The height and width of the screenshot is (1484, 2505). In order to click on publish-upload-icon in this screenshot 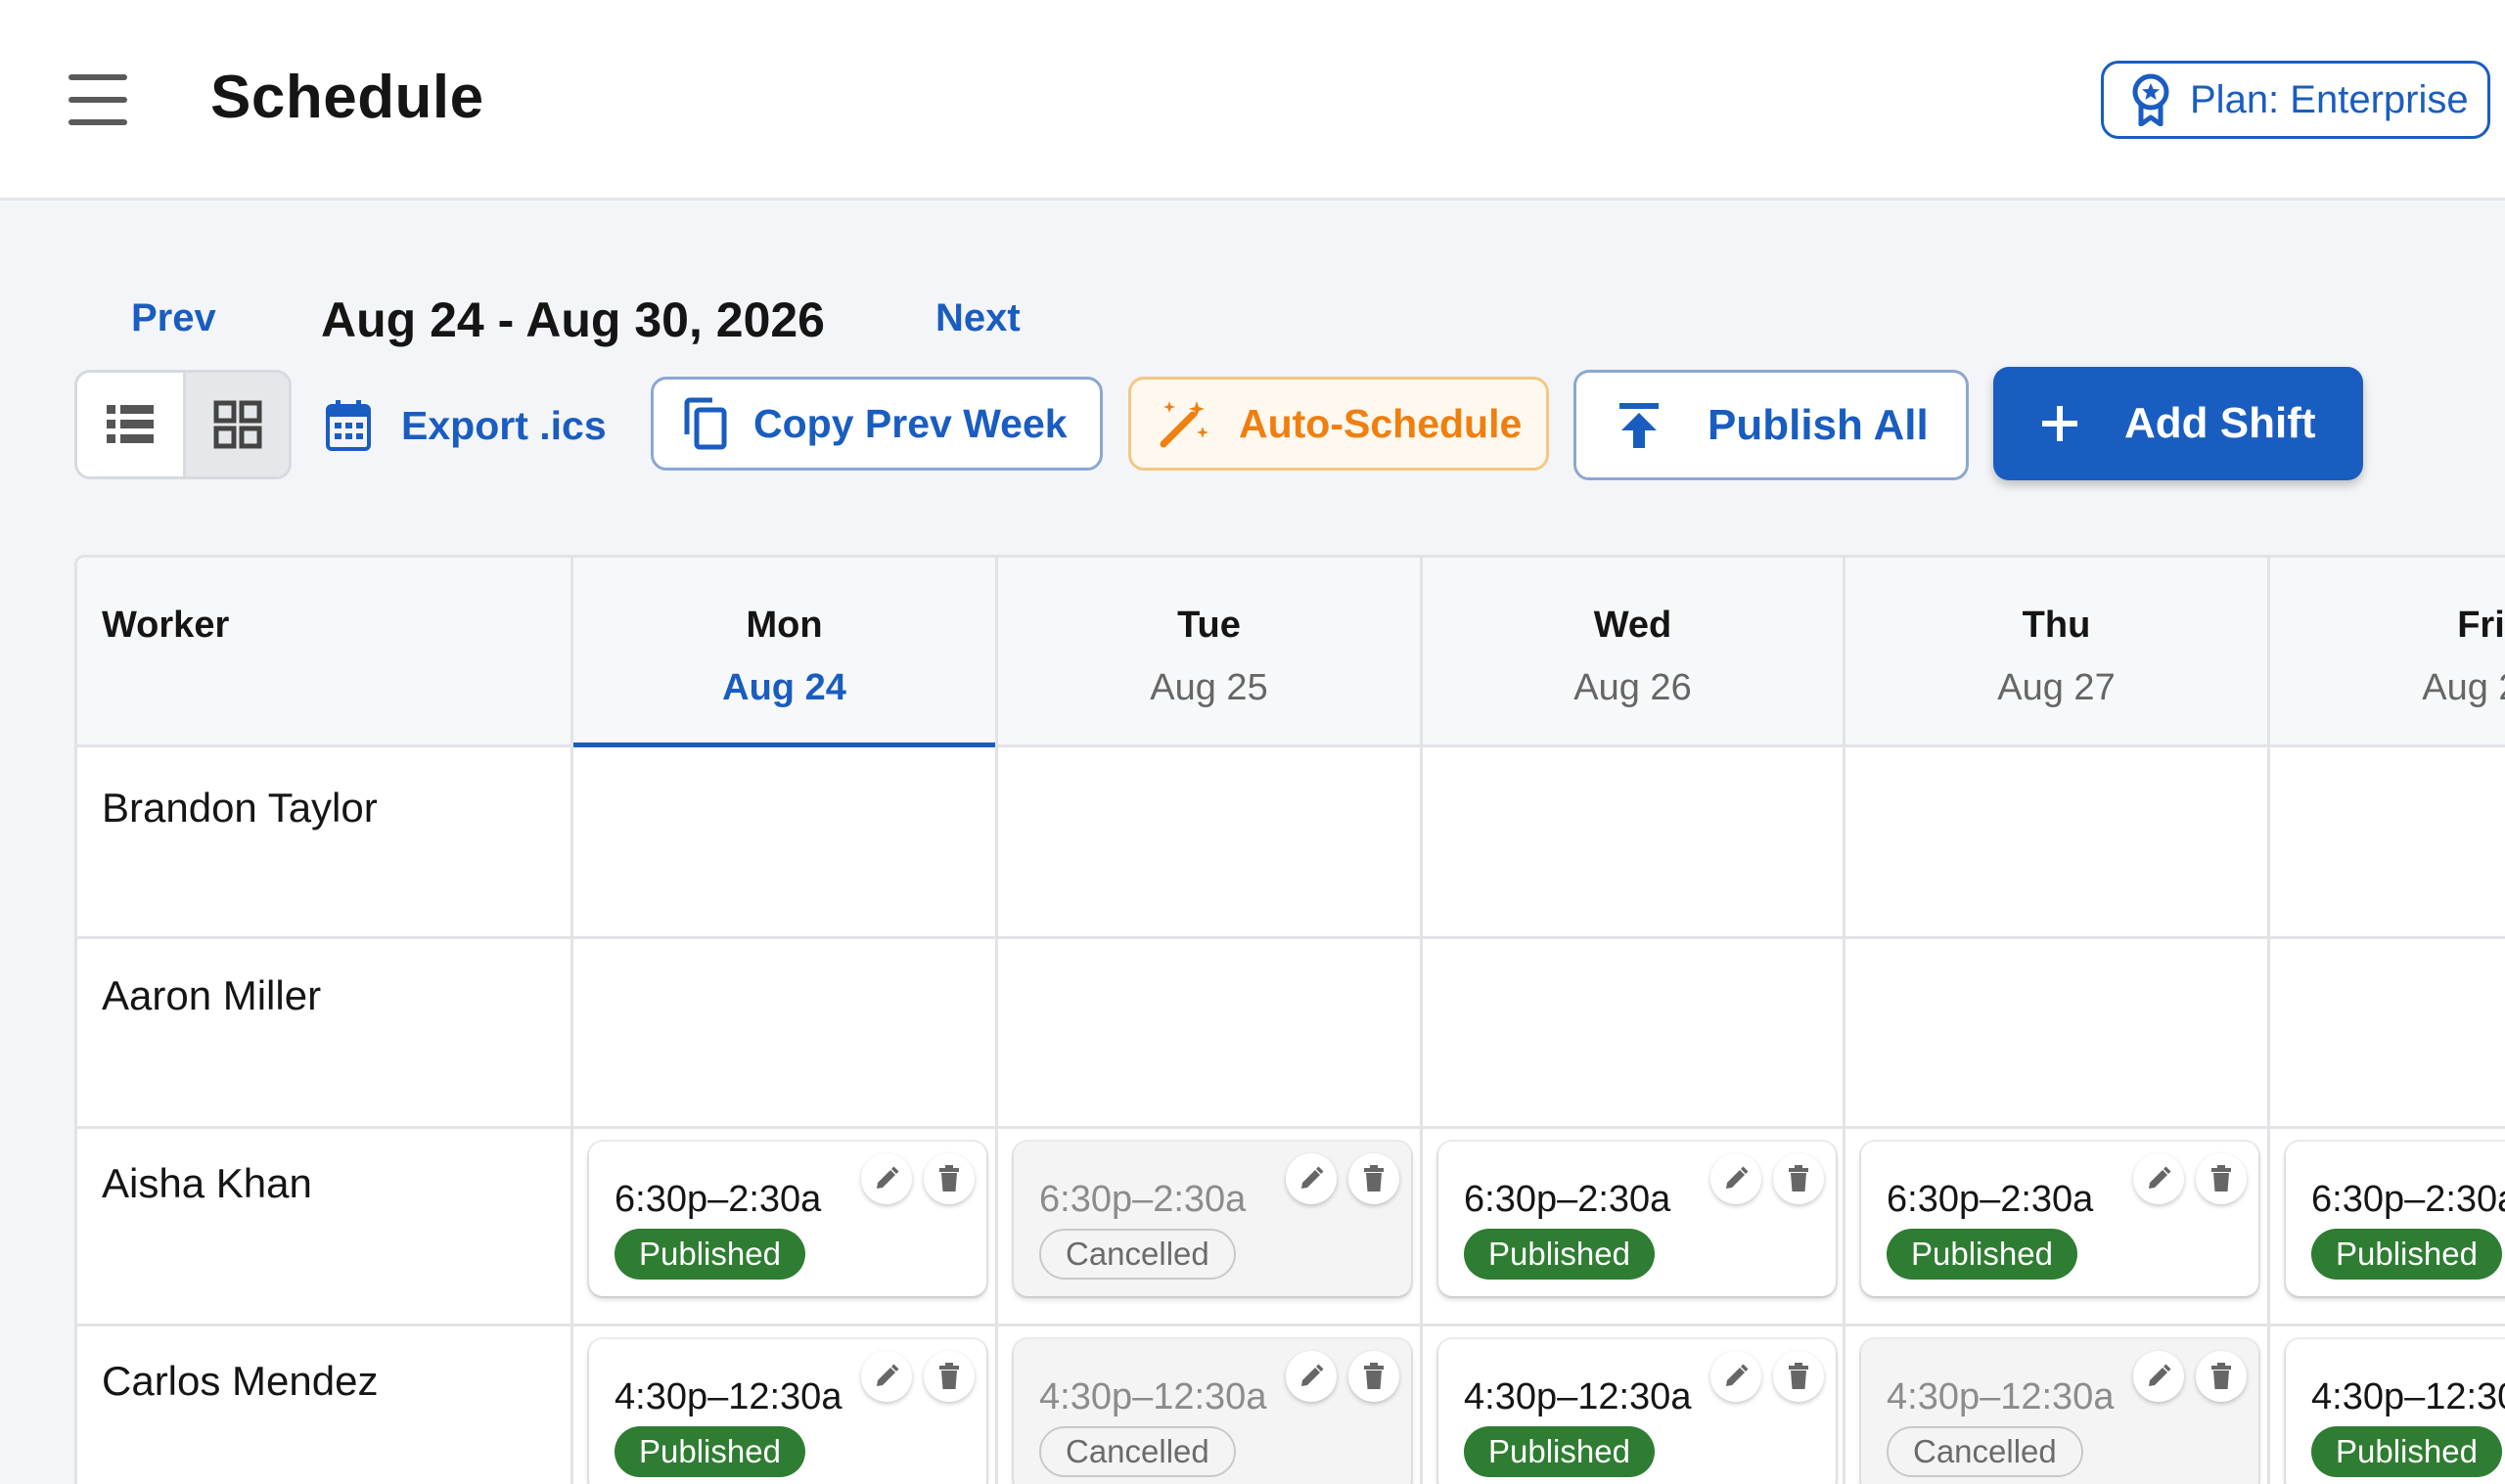, I will do `click(1639, 425)`.